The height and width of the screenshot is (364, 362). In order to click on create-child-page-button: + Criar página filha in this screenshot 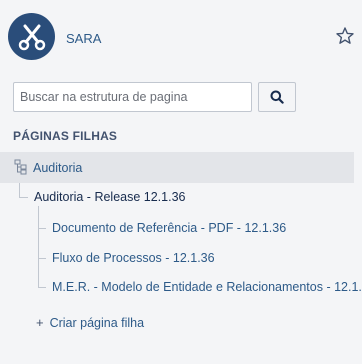, I will do `click(90, 322)`.